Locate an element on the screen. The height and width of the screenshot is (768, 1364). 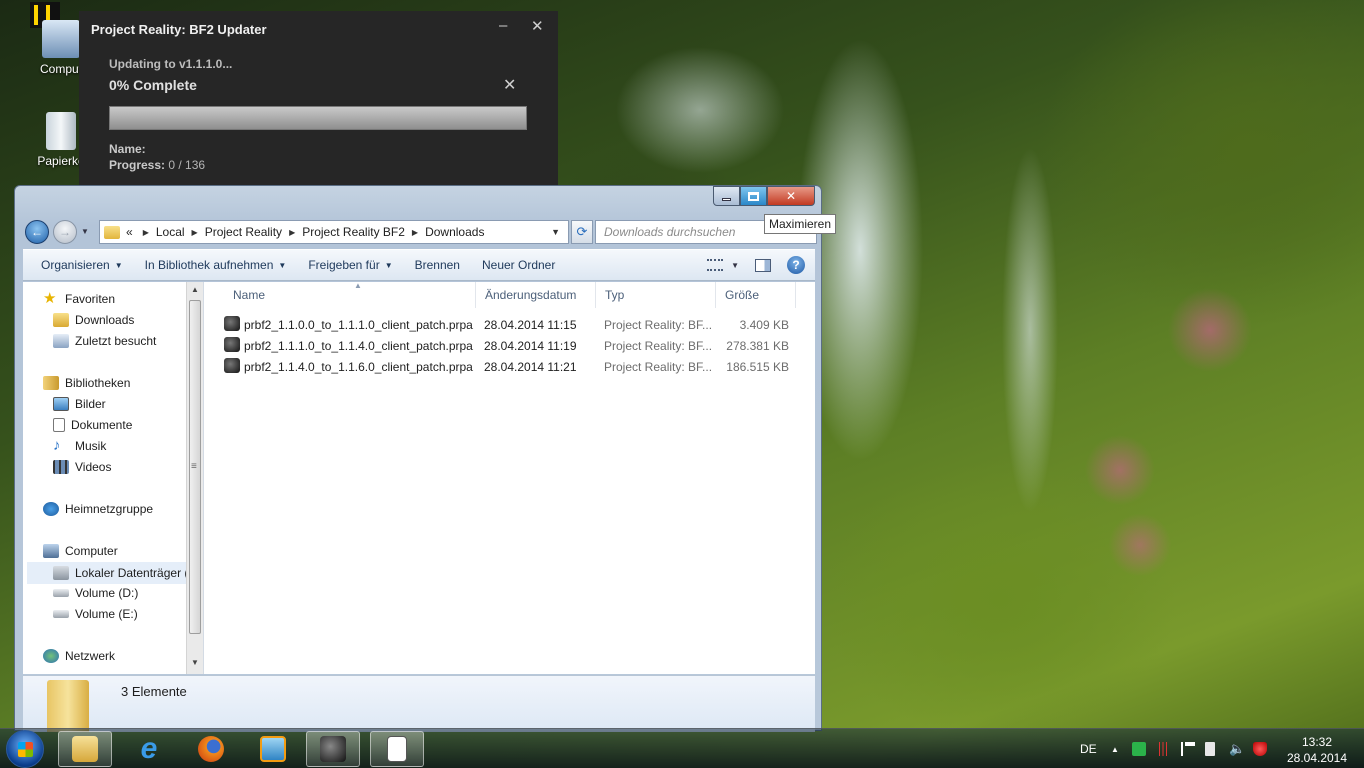
scroll-thumb: ≡ is located at coordinates (195, 467).